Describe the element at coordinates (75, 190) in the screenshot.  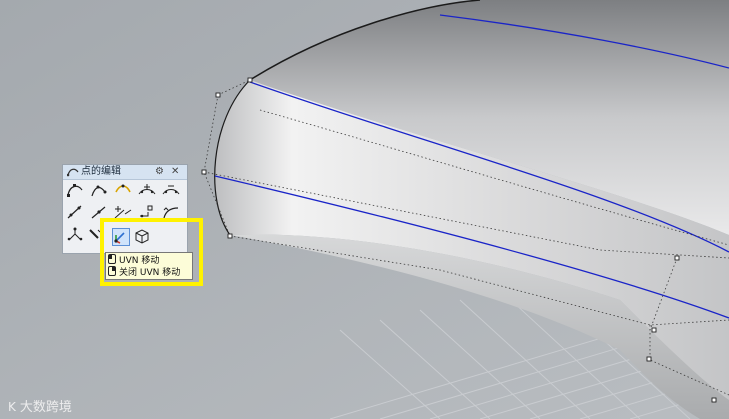
I see `control-points-on-icon` at that location.